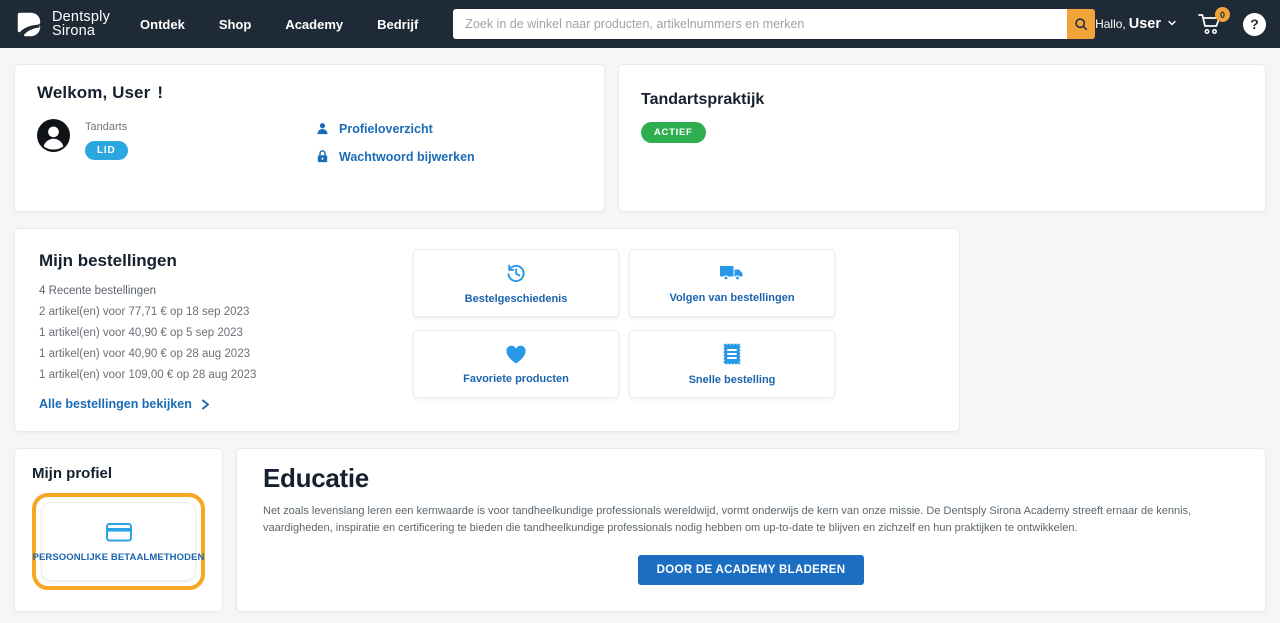 This screenshot has height=623, width=1280. What do you see at coordinates (395, 156) in the screenshot?
I see `update-password-link: Wachtwoord bijwerken` at bounding box center [395, 156].